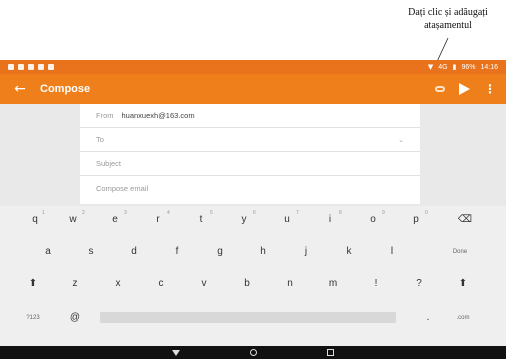  I want to click on clock: 14:16, so click(489, 67).